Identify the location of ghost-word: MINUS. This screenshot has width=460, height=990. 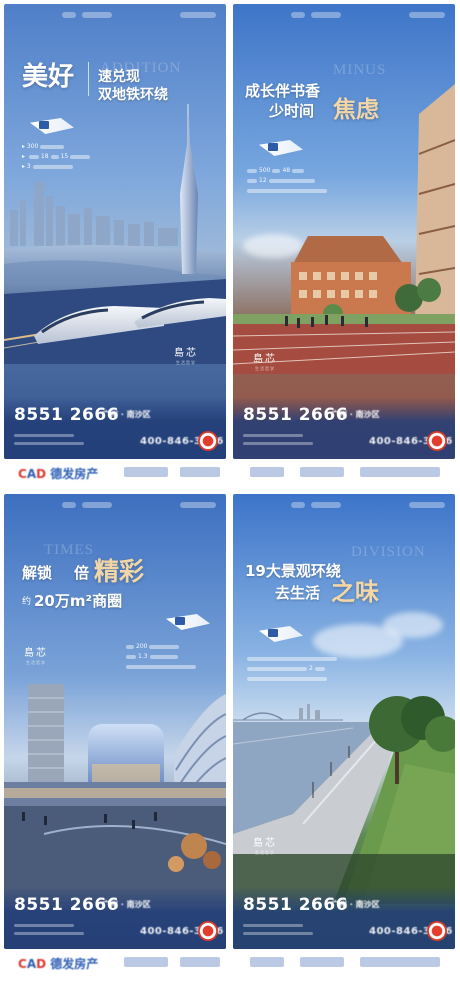
(360, 70).